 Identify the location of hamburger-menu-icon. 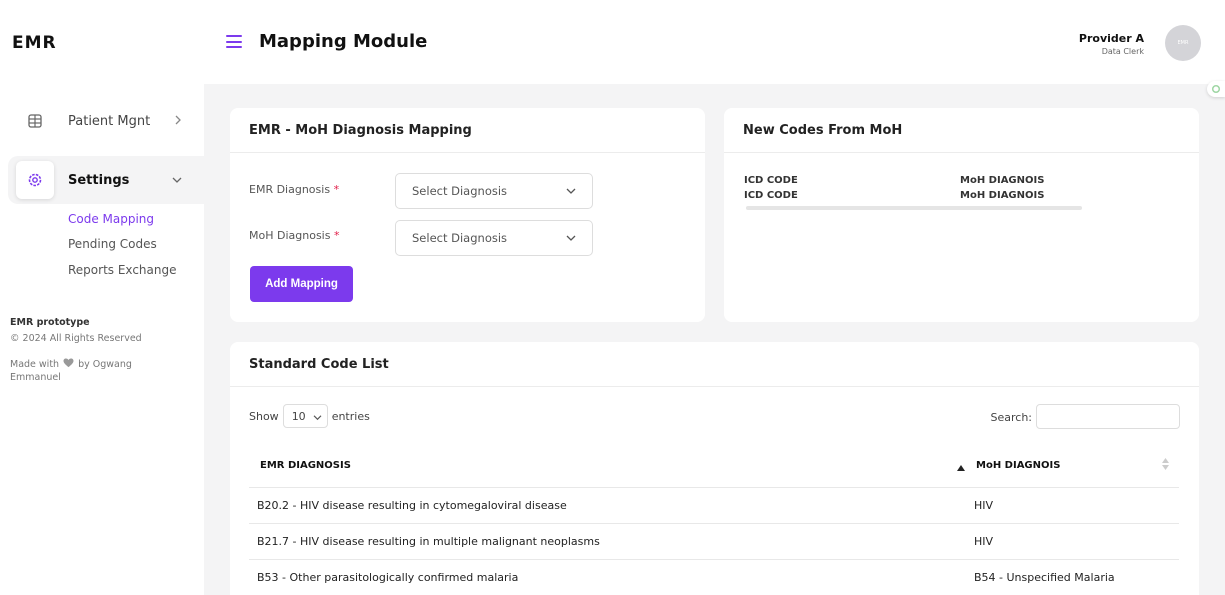
(234, 43).